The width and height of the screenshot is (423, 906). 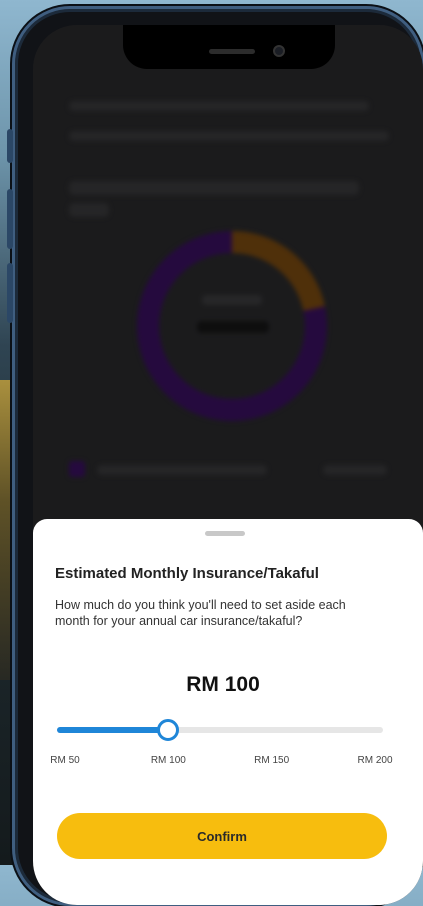 What do you see at coordinates (232, 51) in the screenshot?
I see `speaker` at bounding box center [232, 51].